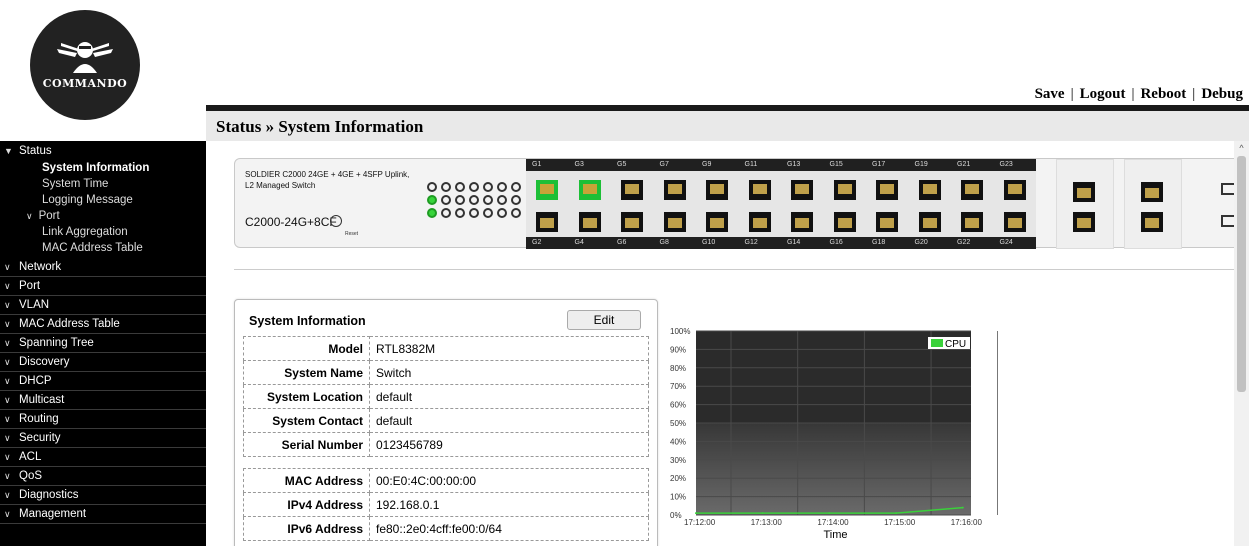  Describe the element at coordinates (1103, 94) in the screenshot. I see `logout-link: Logout` at that location.